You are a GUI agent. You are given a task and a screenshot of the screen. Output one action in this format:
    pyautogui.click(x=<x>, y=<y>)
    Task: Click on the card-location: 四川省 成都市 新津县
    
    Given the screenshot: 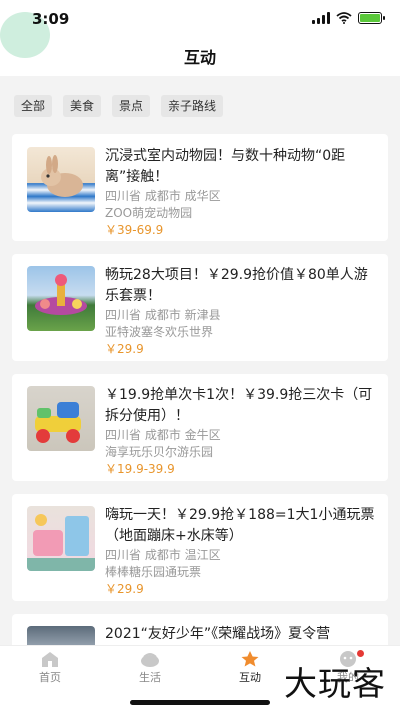 What is the action you would take?
    pyautogui.click(x=163, y=315)
    